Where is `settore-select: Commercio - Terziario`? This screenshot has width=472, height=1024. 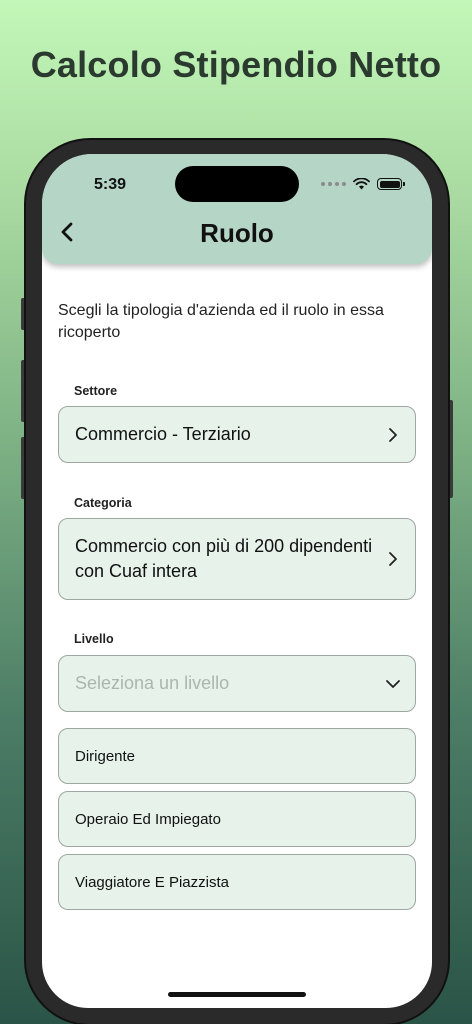
settore-select: Commercio - Terziario is located at coordinates (237, 434).